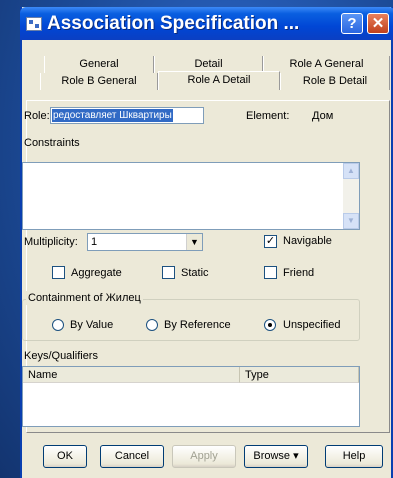 The height and width of the screenshot is (478, 393). What do you see at coordinates (323, 116) in the screenshot?
I see `element-value: Дом` at bounding box center [323, 116].